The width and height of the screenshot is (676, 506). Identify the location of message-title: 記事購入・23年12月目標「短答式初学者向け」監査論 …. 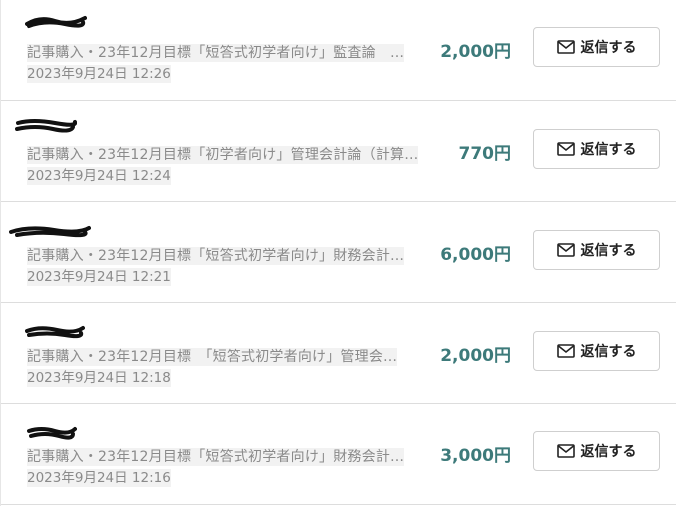
(216, 53).